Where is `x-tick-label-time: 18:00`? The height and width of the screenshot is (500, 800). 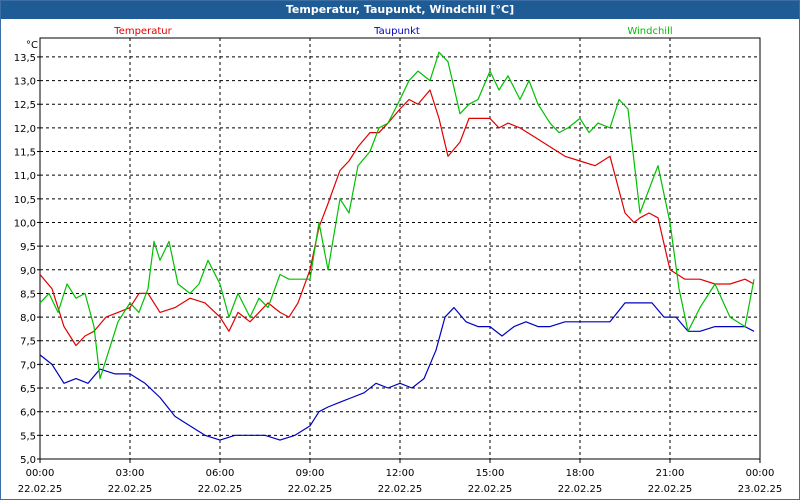
x-tick-label-time: 18:00 is located at coordinates (580, 473).